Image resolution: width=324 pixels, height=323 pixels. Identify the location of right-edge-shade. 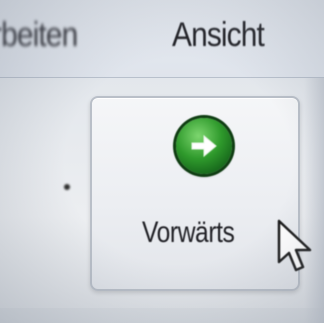
(314, 200).